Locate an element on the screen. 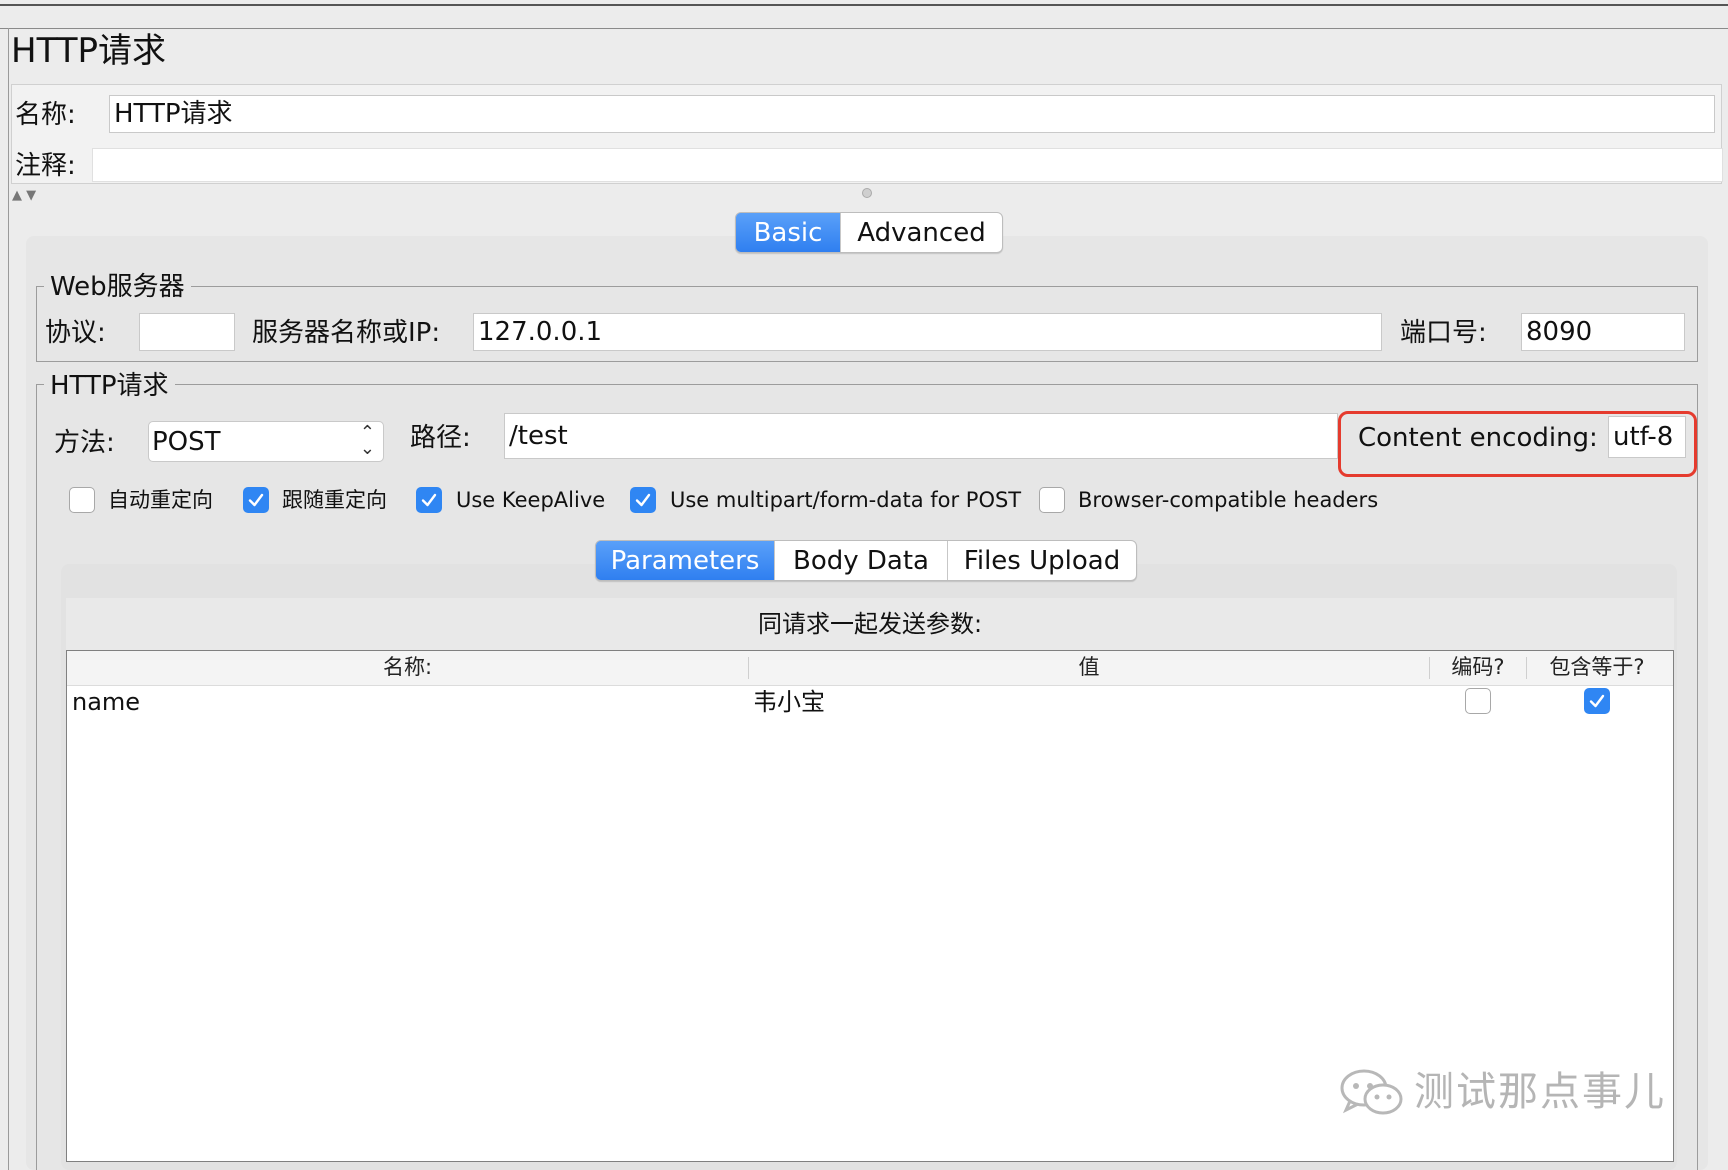  chevron-updown-icon: ⌃ ⌄ is located at coordinates (367, 440).